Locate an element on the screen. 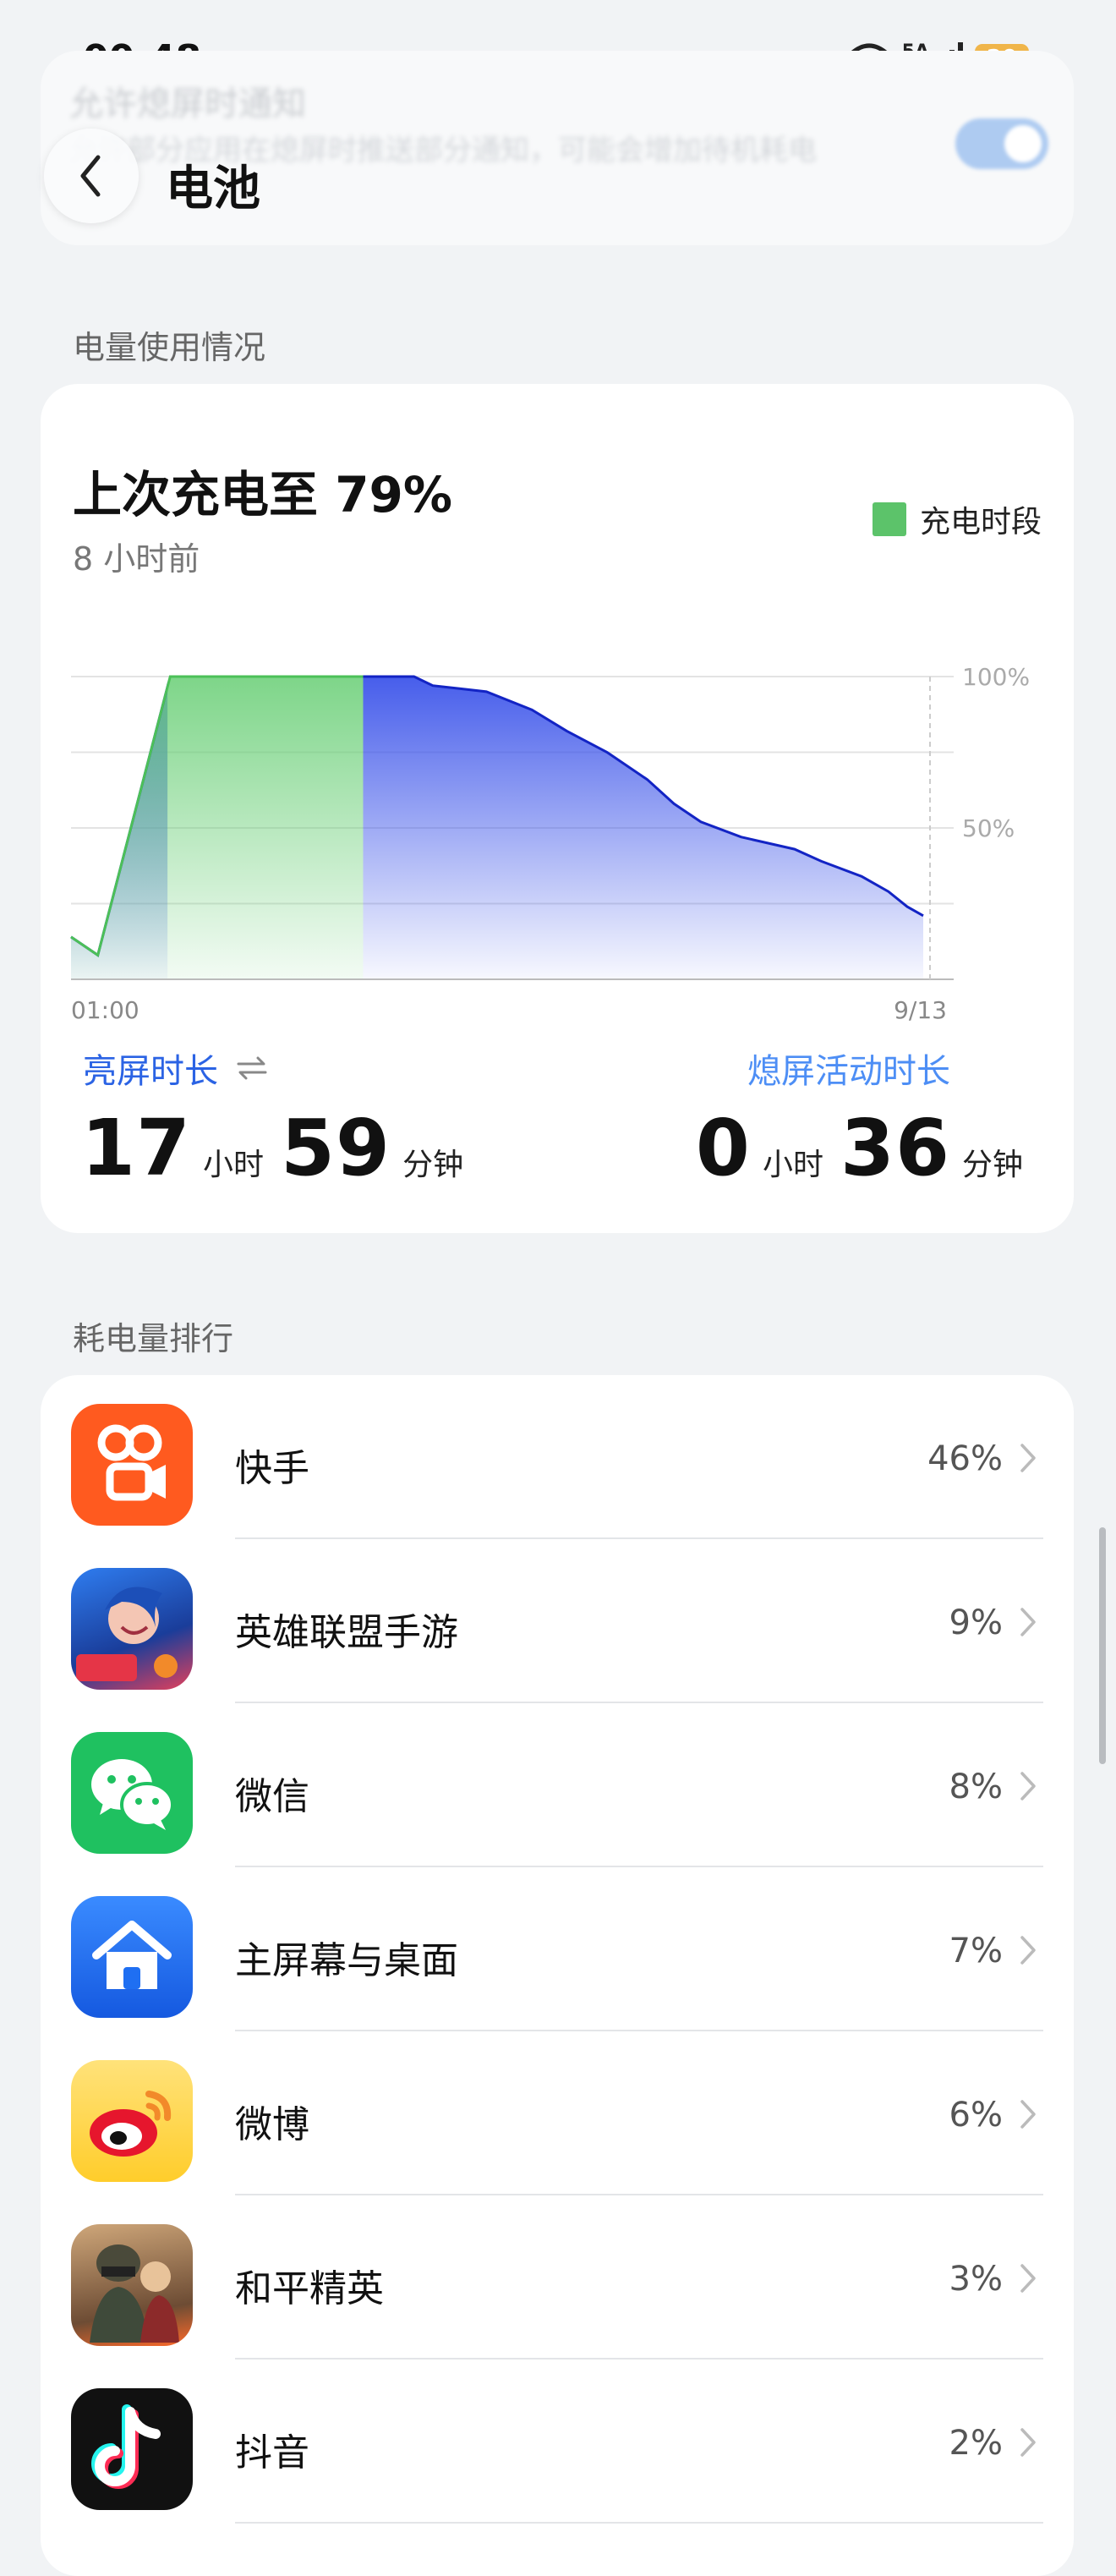 This screenshot has height=2576, width=1116. app-percent: 8% is located at coordinates (976, 1787).